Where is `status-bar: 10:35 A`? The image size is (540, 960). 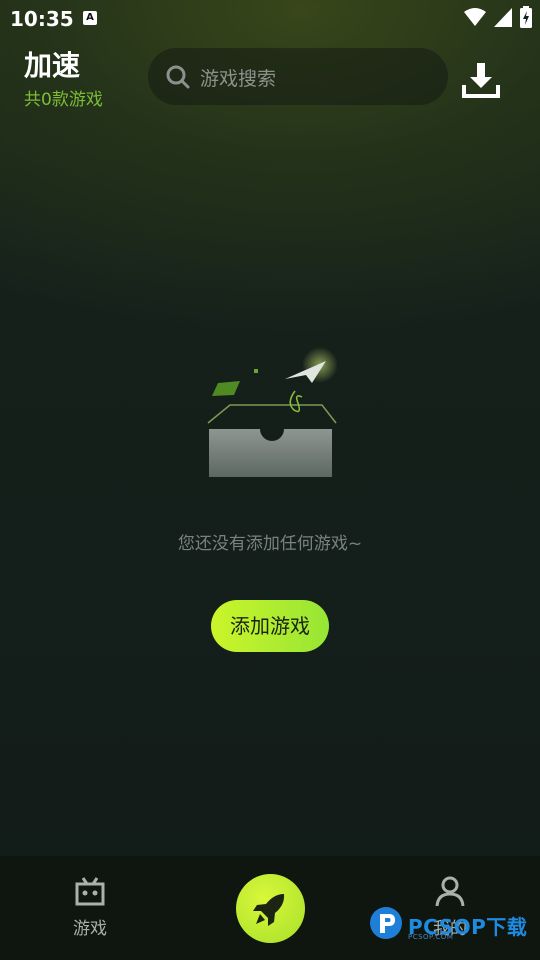
status-bar: 10:35 A is located at coordinates (270, 18).